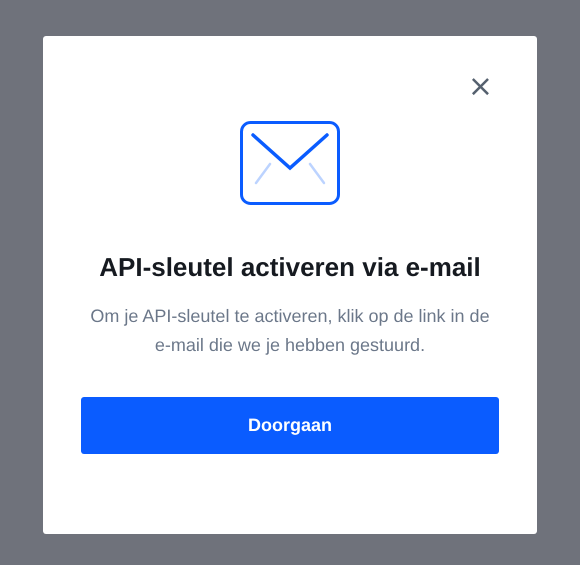 The image size is (580, 565). I want to click on continue-button: Doorgaan, so click(290, 425).